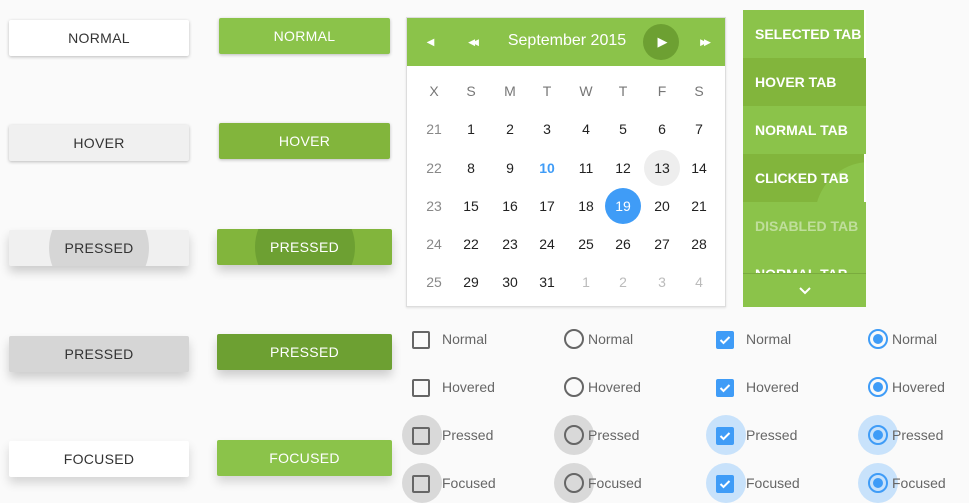 The height and width of the screenshot is (503, 969). Describe the element at coordinates (725, 483) in the screenshot. I see `check-icon` at that location.